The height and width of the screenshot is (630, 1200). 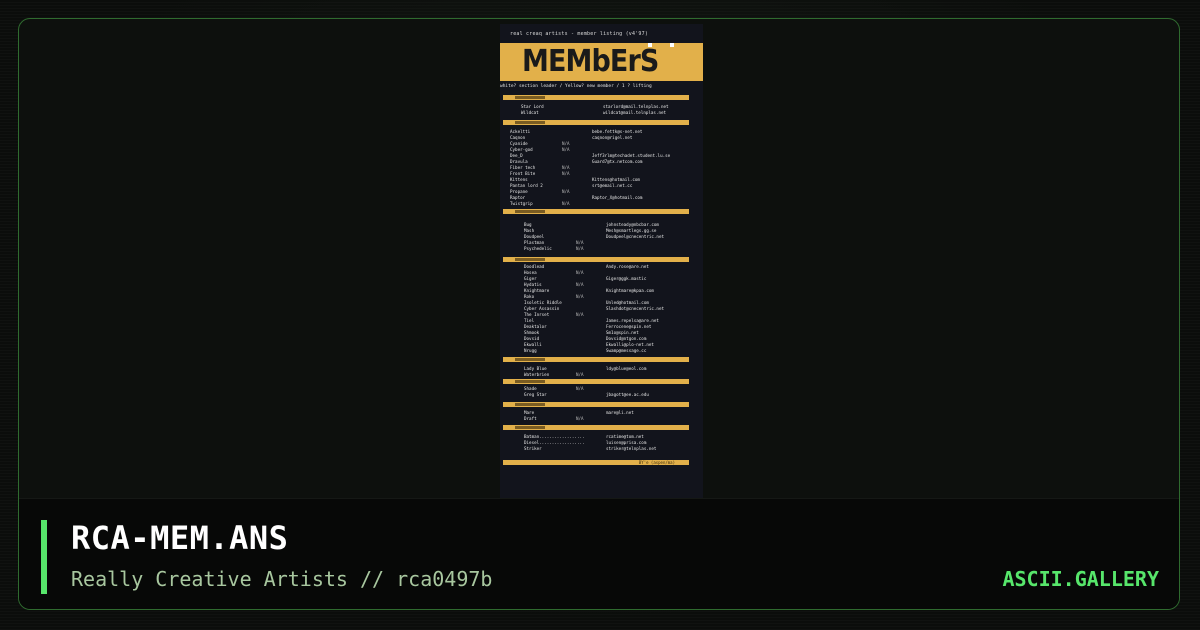 What do you see at coordinates (538, 248) in the screenshot?
I see `member-name: Psychedelic` at bounding box center [538, 248].